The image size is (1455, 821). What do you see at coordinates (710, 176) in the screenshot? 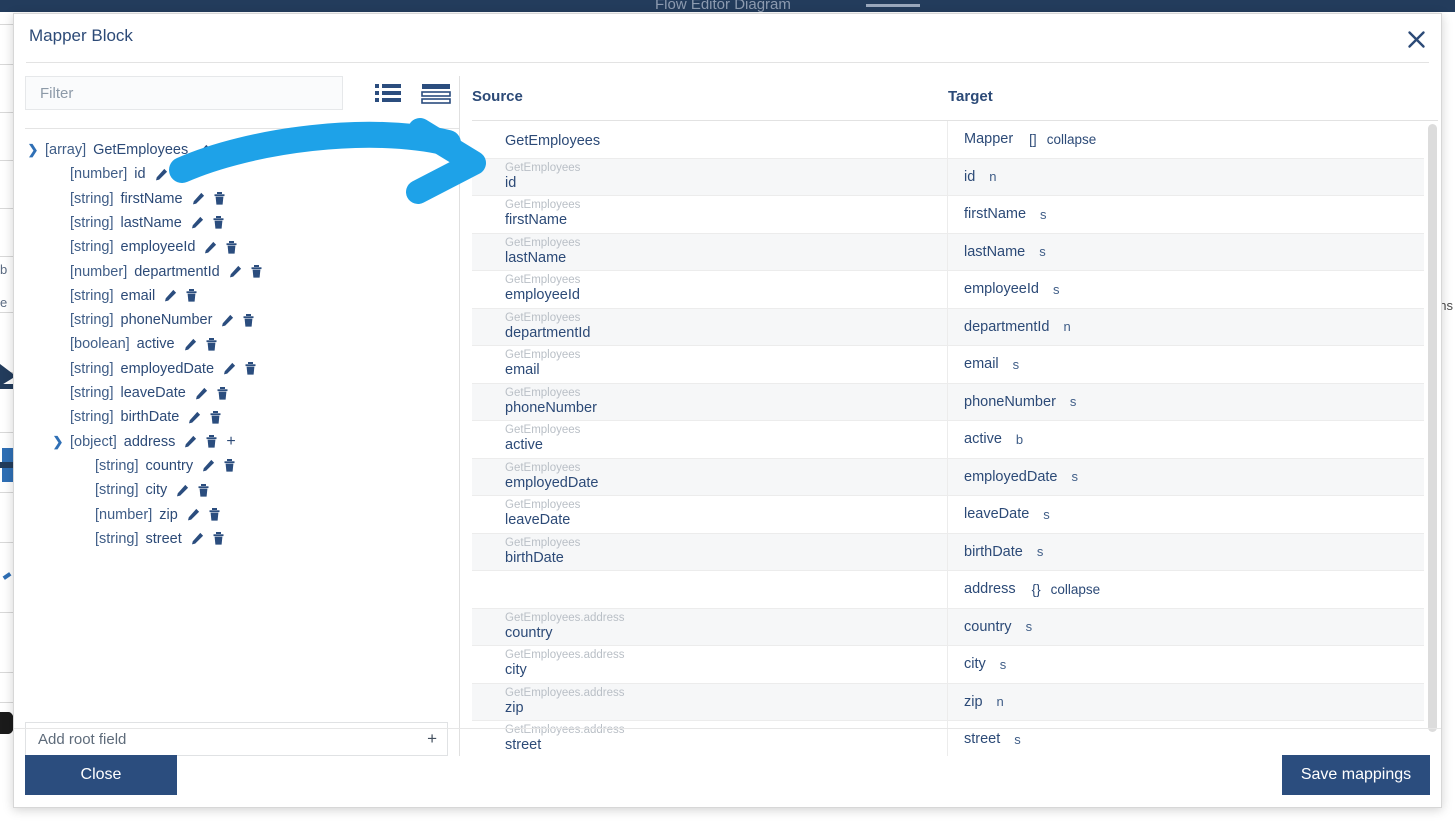
I see `mapping-source-cell: GetEmployees id` at bounding box center [710, 176].